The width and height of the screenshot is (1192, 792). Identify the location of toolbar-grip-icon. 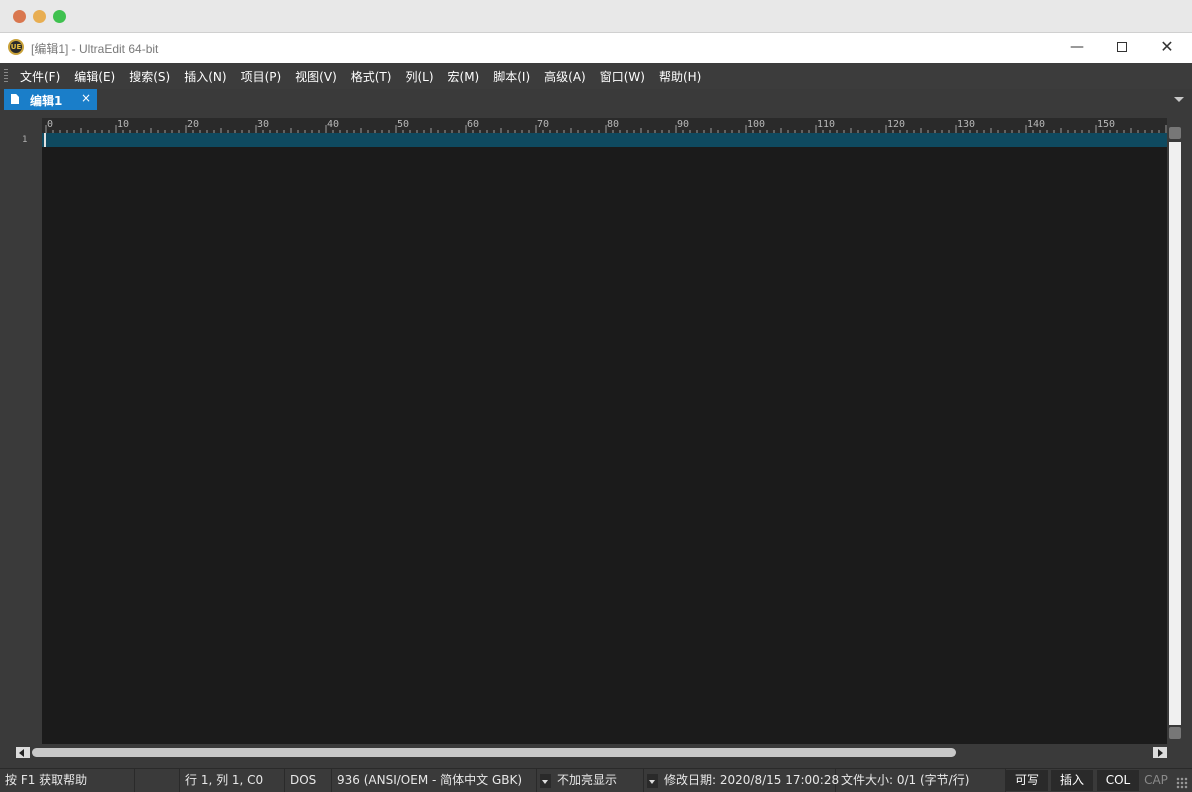
(6, 76).